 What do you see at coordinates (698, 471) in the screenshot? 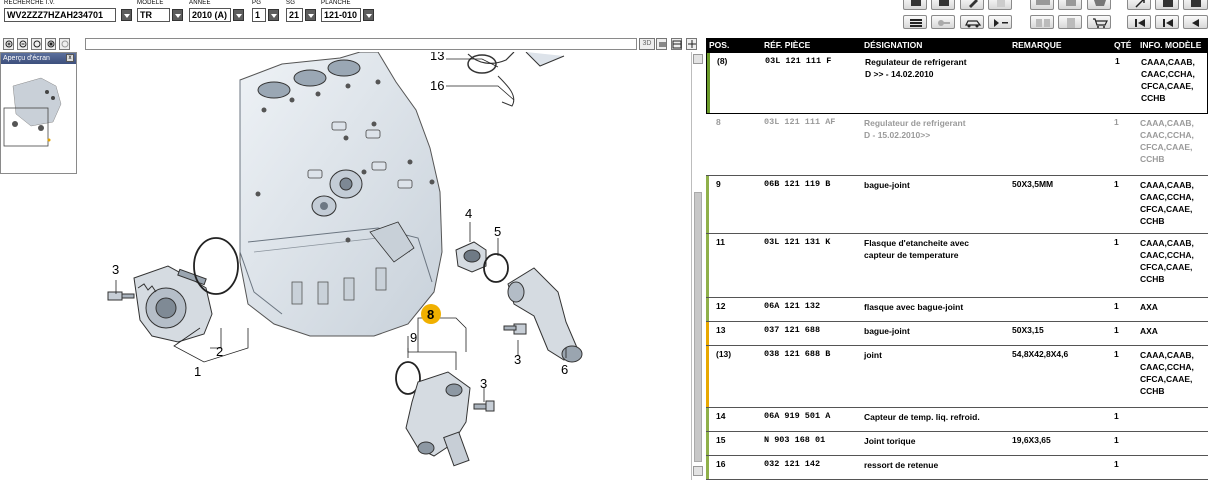
I see `scroll-down-button` at bounding box center [698, 471].